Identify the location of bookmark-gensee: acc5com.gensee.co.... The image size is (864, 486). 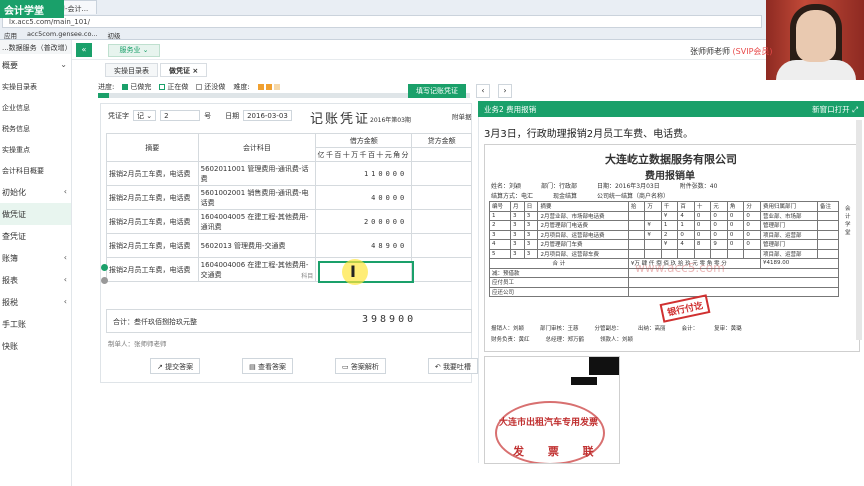
(62, 34).